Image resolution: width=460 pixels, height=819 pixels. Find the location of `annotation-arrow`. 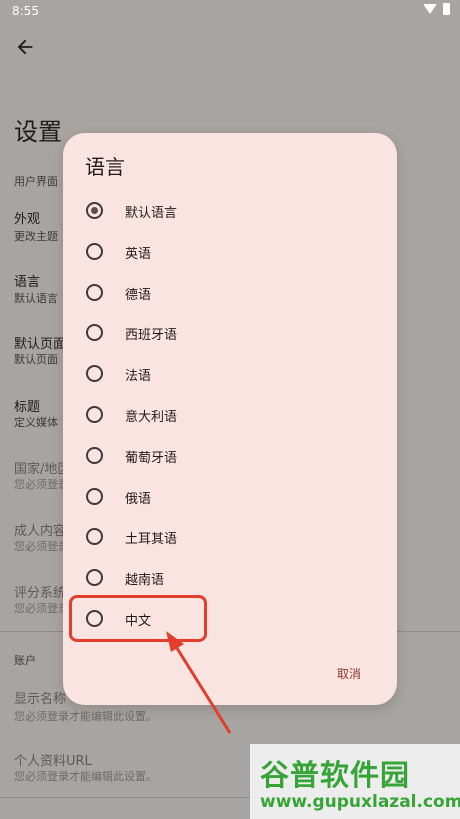

annotation-arrow is located at coordinates (199, 682).